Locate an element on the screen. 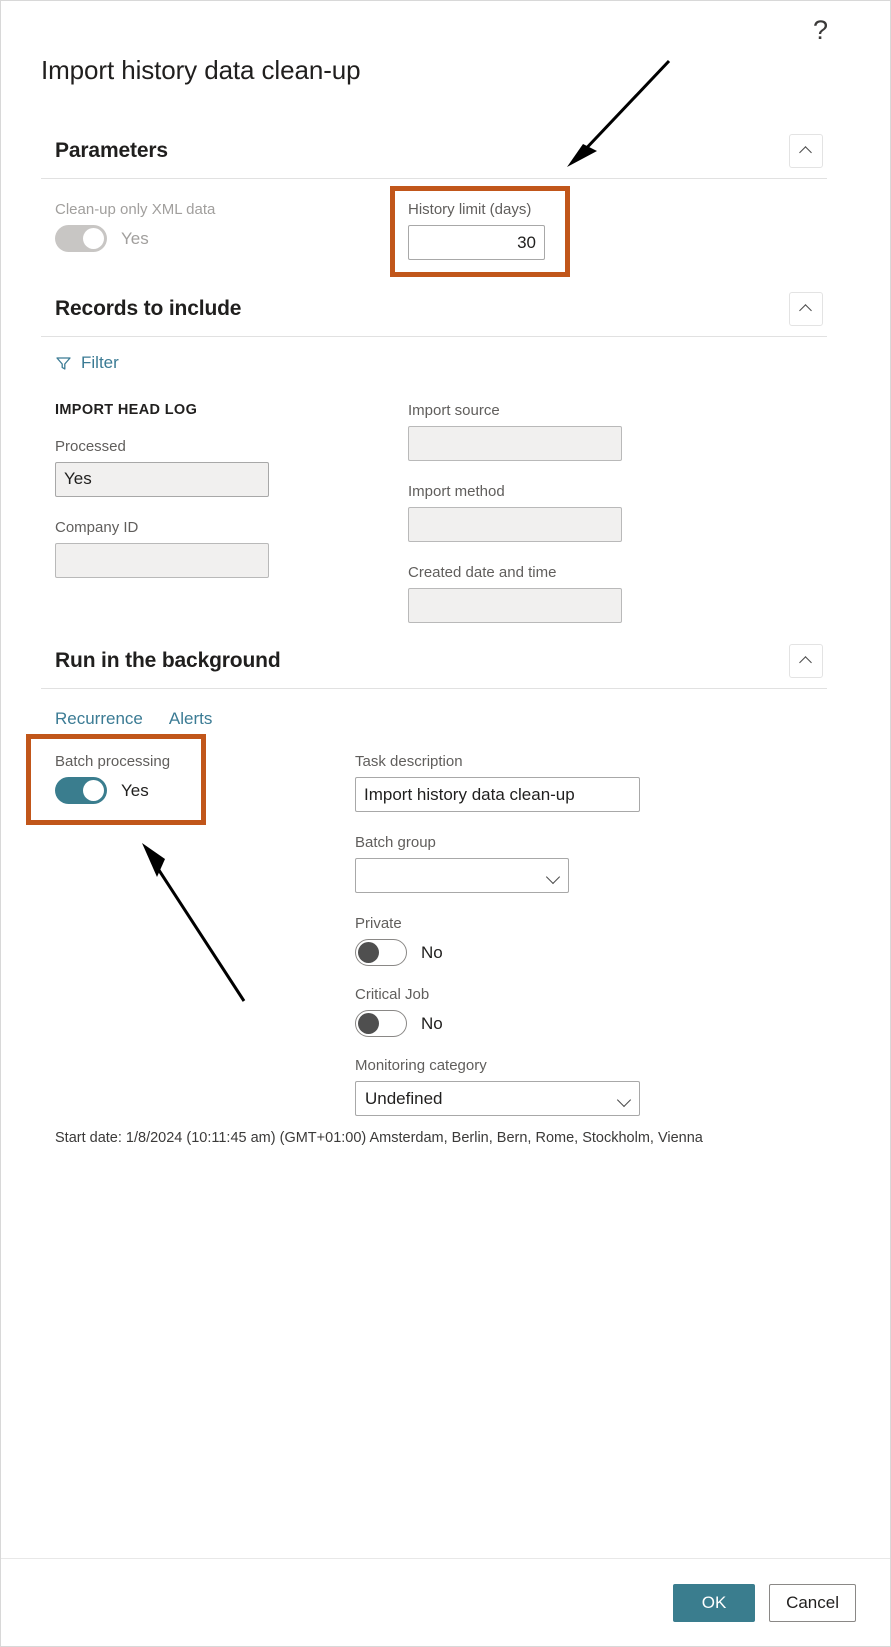 Image resolution: width=891 pixels, height=1647 pixels. background-tabs: Recurrence Alerts is located at coordinates (434, 719).